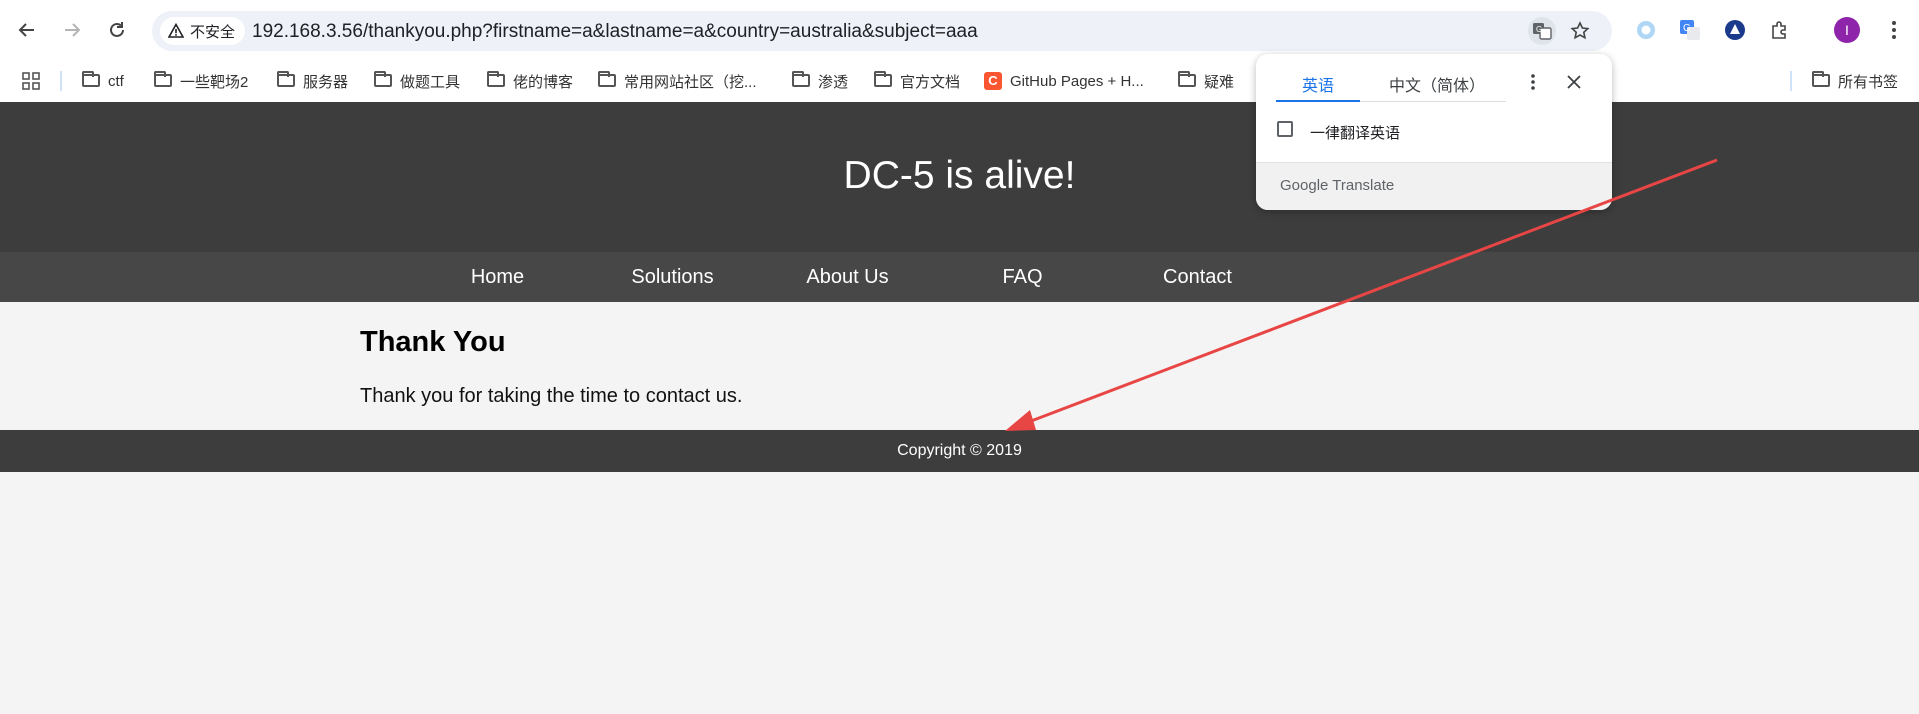 The width and height of the screenshot is (1919, 714). Describe the element at coordinates (930, 82) in the screenshot. I see `bookmark-label: 官方文档` at that location.